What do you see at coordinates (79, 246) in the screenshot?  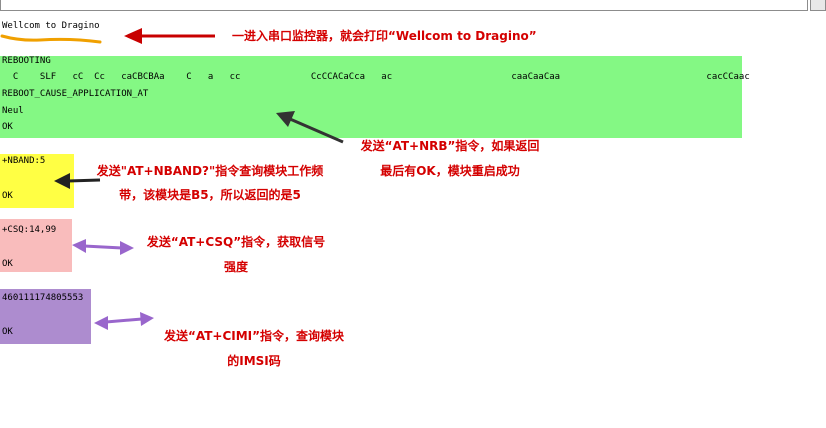 I see `csq-arrow-left-head` at bounding box center [79, 246].